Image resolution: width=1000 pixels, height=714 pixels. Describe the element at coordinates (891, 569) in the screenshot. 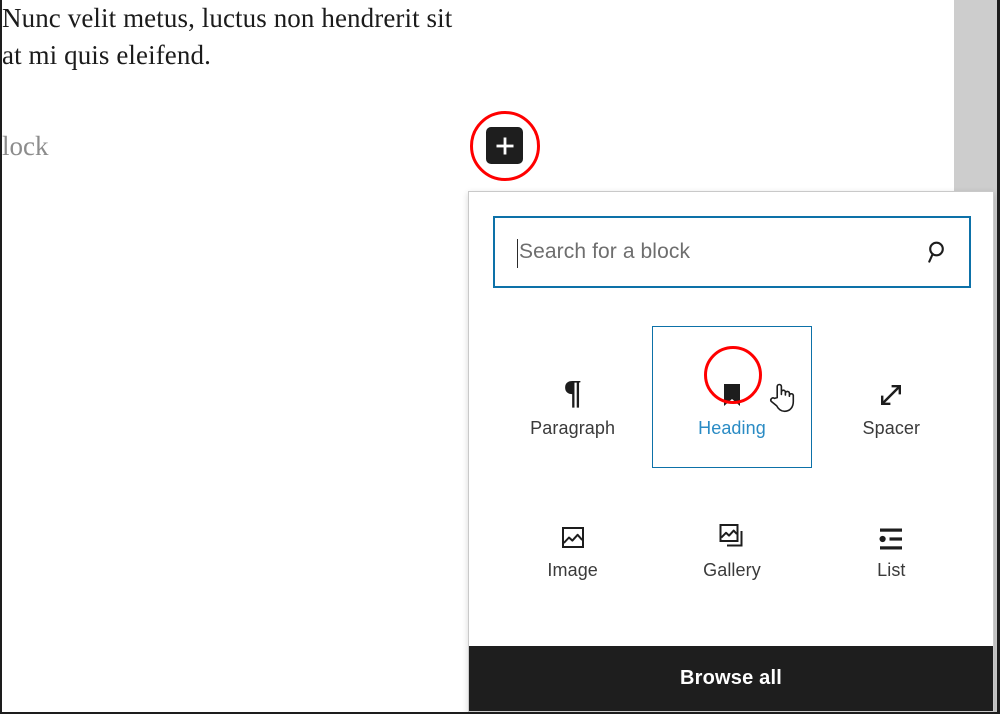

I see `block-tile-label: List` at that location.